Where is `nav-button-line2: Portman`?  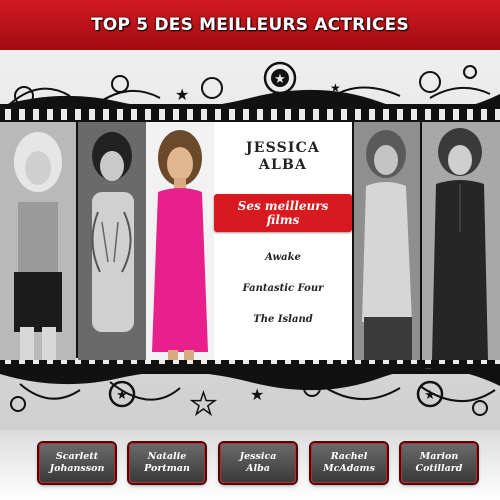
nav-button-line2: Portman is located at coordinates (167, 468).